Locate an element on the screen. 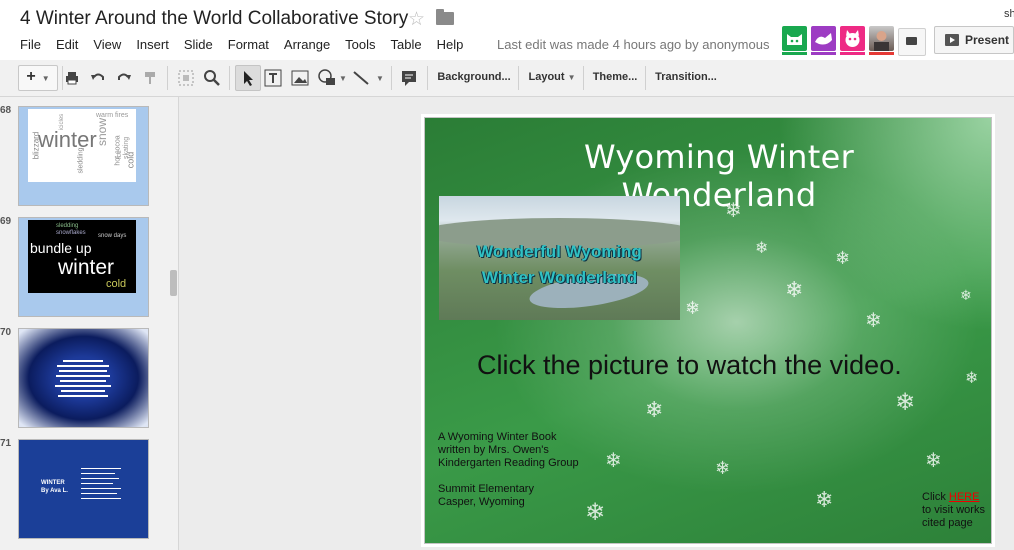  slide-number: 69 is located at coordinates (6, 221).